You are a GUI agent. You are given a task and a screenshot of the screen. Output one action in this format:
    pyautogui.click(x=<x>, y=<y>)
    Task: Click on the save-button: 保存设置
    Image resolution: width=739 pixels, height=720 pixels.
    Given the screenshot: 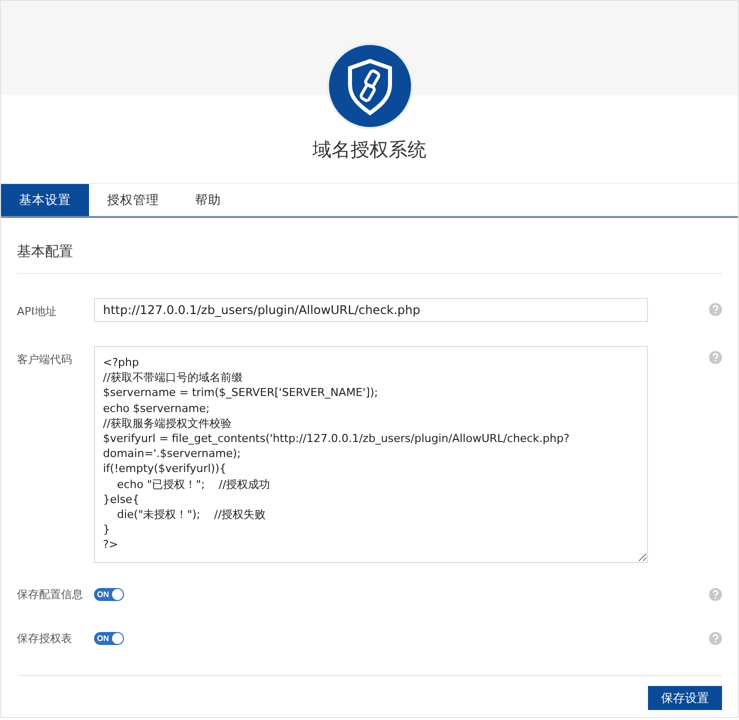 What is the action you would take?
    pyautogui.click(x=685, y=698)
    